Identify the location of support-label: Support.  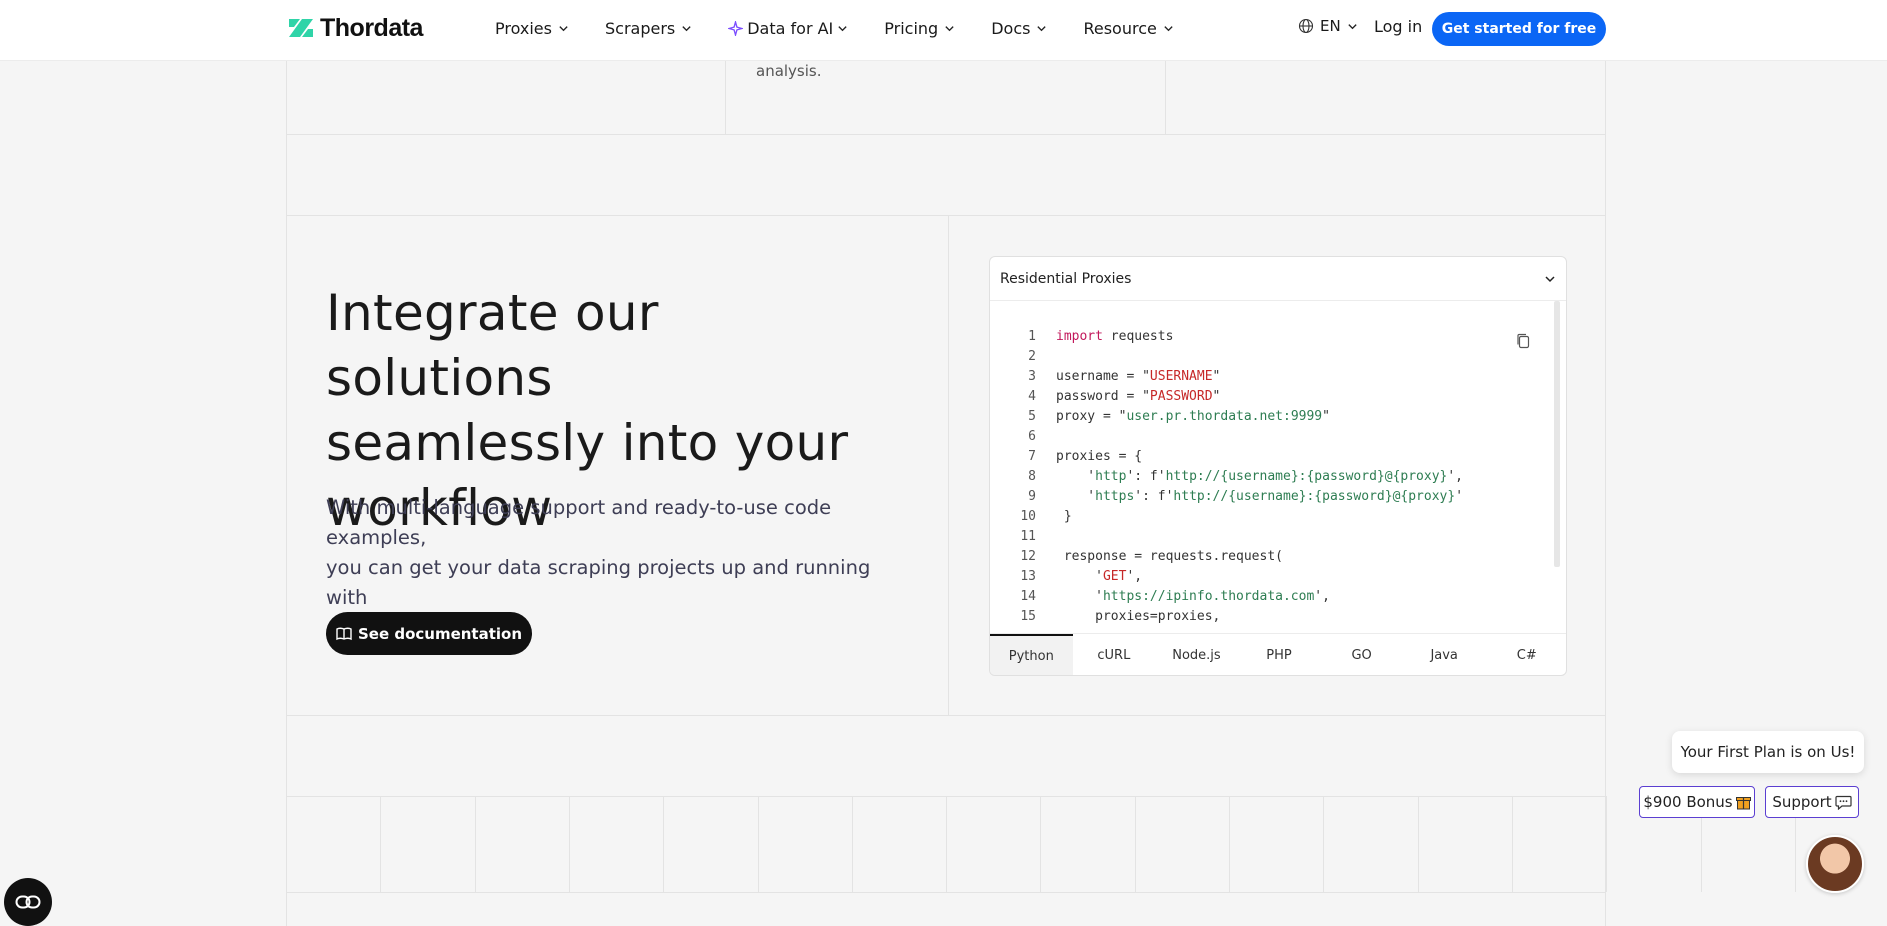
(1802, 802).